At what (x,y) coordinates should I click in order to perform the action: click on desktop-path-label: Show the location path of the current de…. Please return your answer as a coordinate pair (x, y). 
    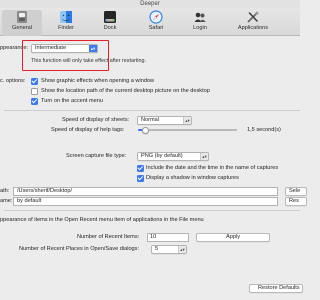
    Looking at the image, I should click on (125, 91).